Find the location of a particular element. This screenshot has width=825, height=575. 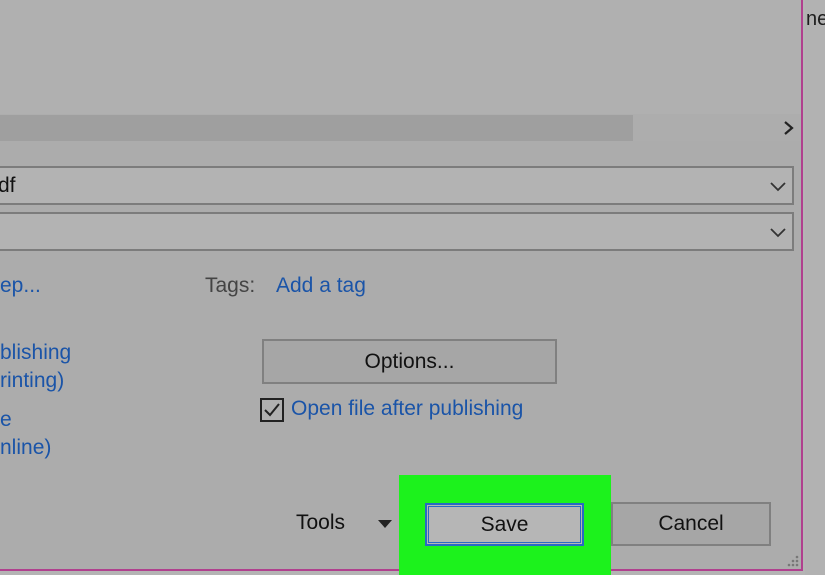

tools-dropdown-icon is located at coordinates (385, 524).